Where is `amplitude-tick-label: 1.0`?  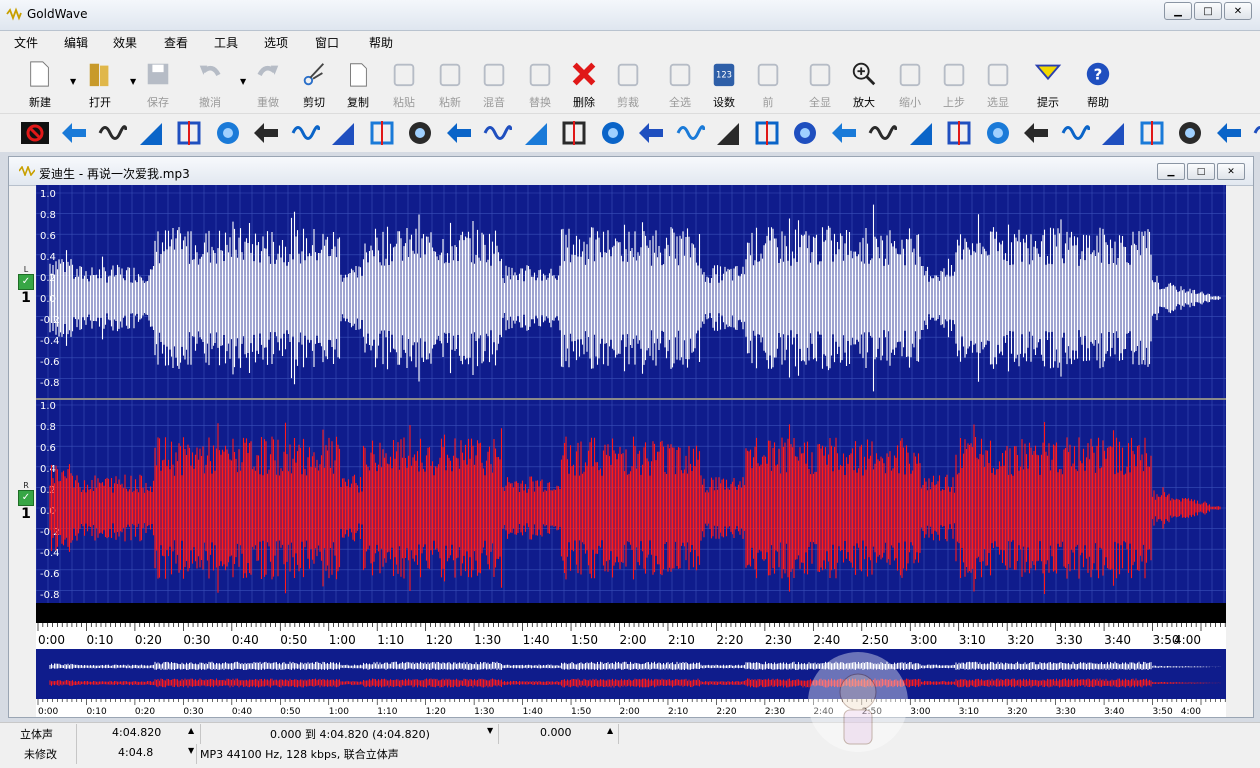
amplitude-tick-label: 1.0 is located at coordinates (48, 194).